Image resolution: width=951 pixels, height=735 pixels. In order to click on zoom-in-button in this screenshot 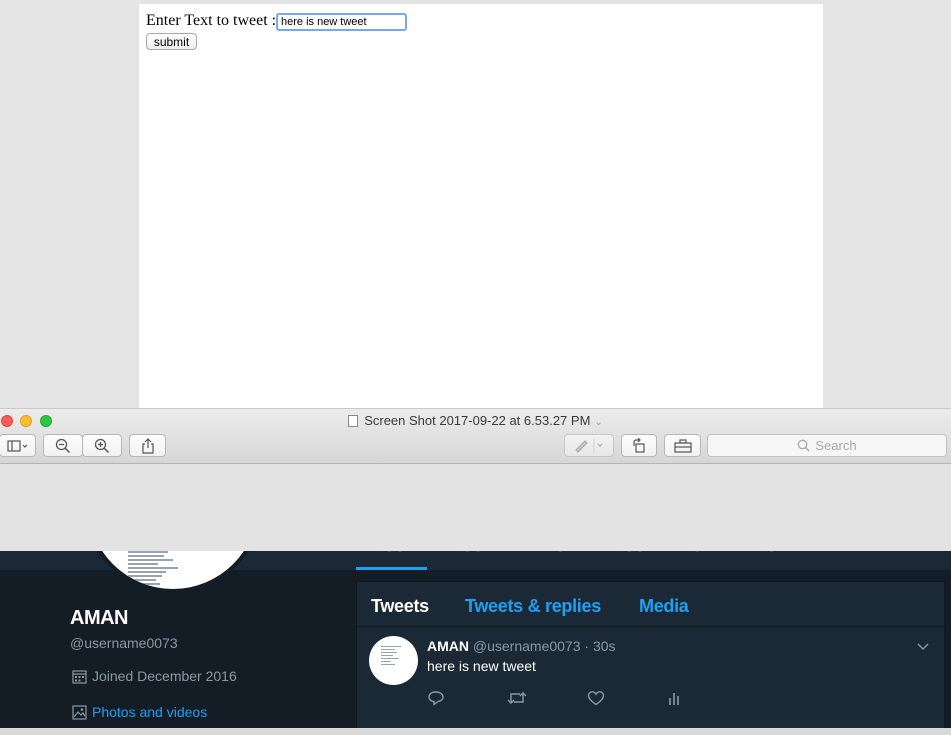, I will do `click(102, 445)`.